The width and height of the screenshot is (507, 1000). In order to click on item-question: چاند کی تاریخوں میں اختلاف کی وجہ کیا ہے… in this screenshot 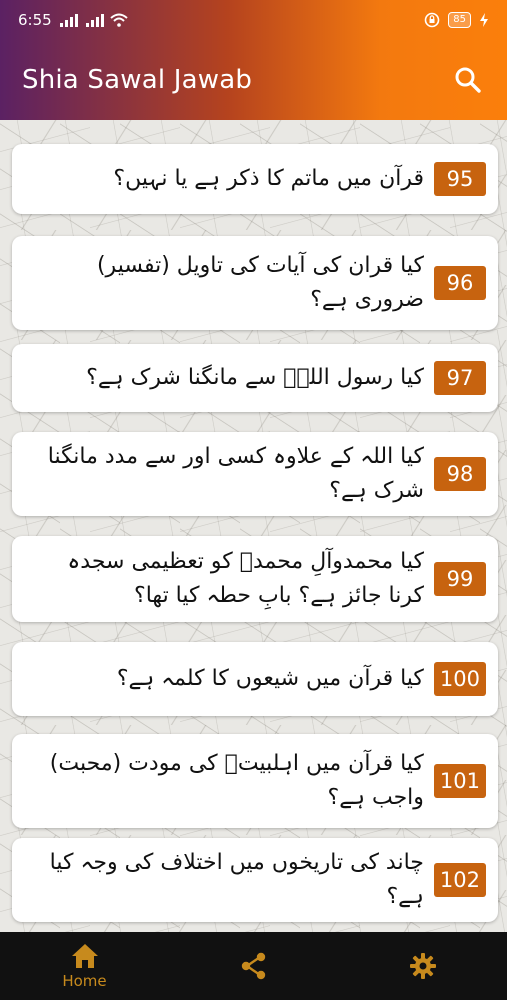, I will do `click(236, 879)`.